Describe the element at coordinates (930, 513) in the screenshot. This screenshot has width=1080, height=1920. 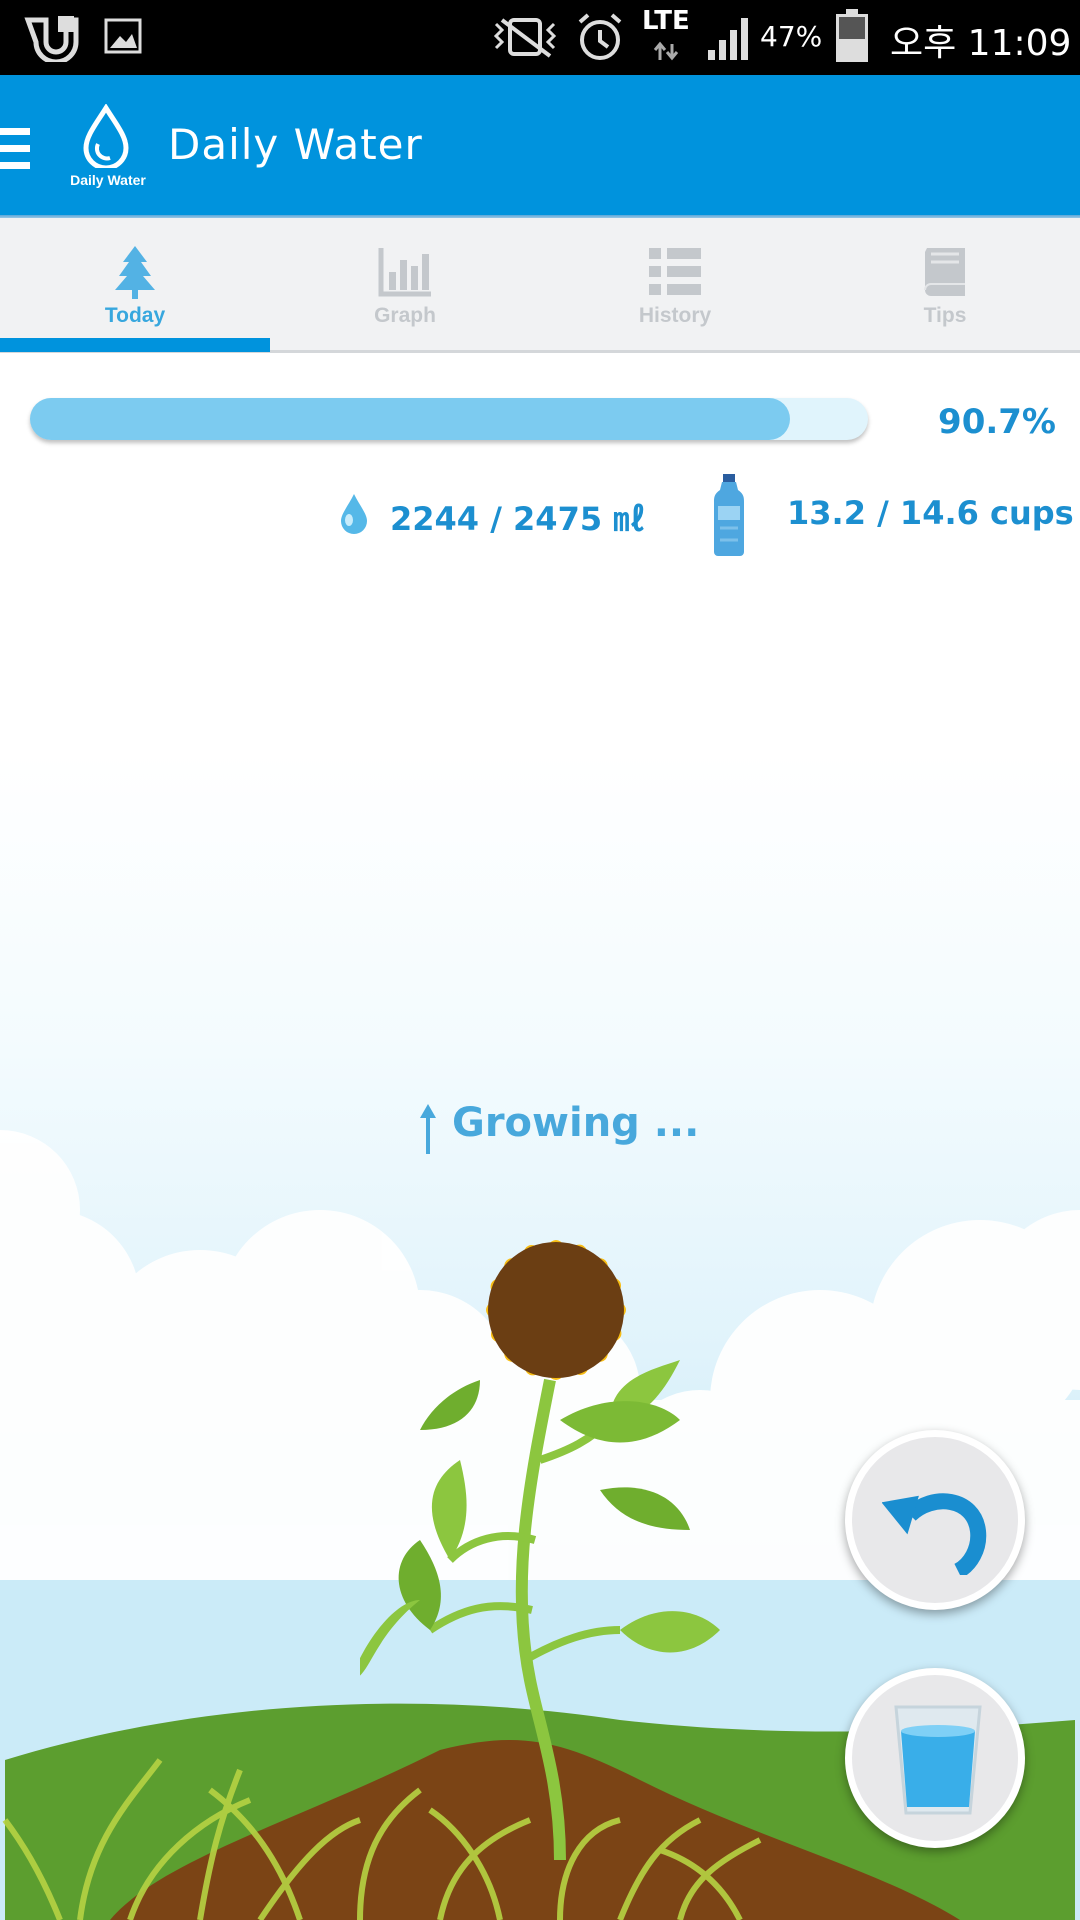
I see `intake-cups: 13.2 / 14.6 cups` at that location.